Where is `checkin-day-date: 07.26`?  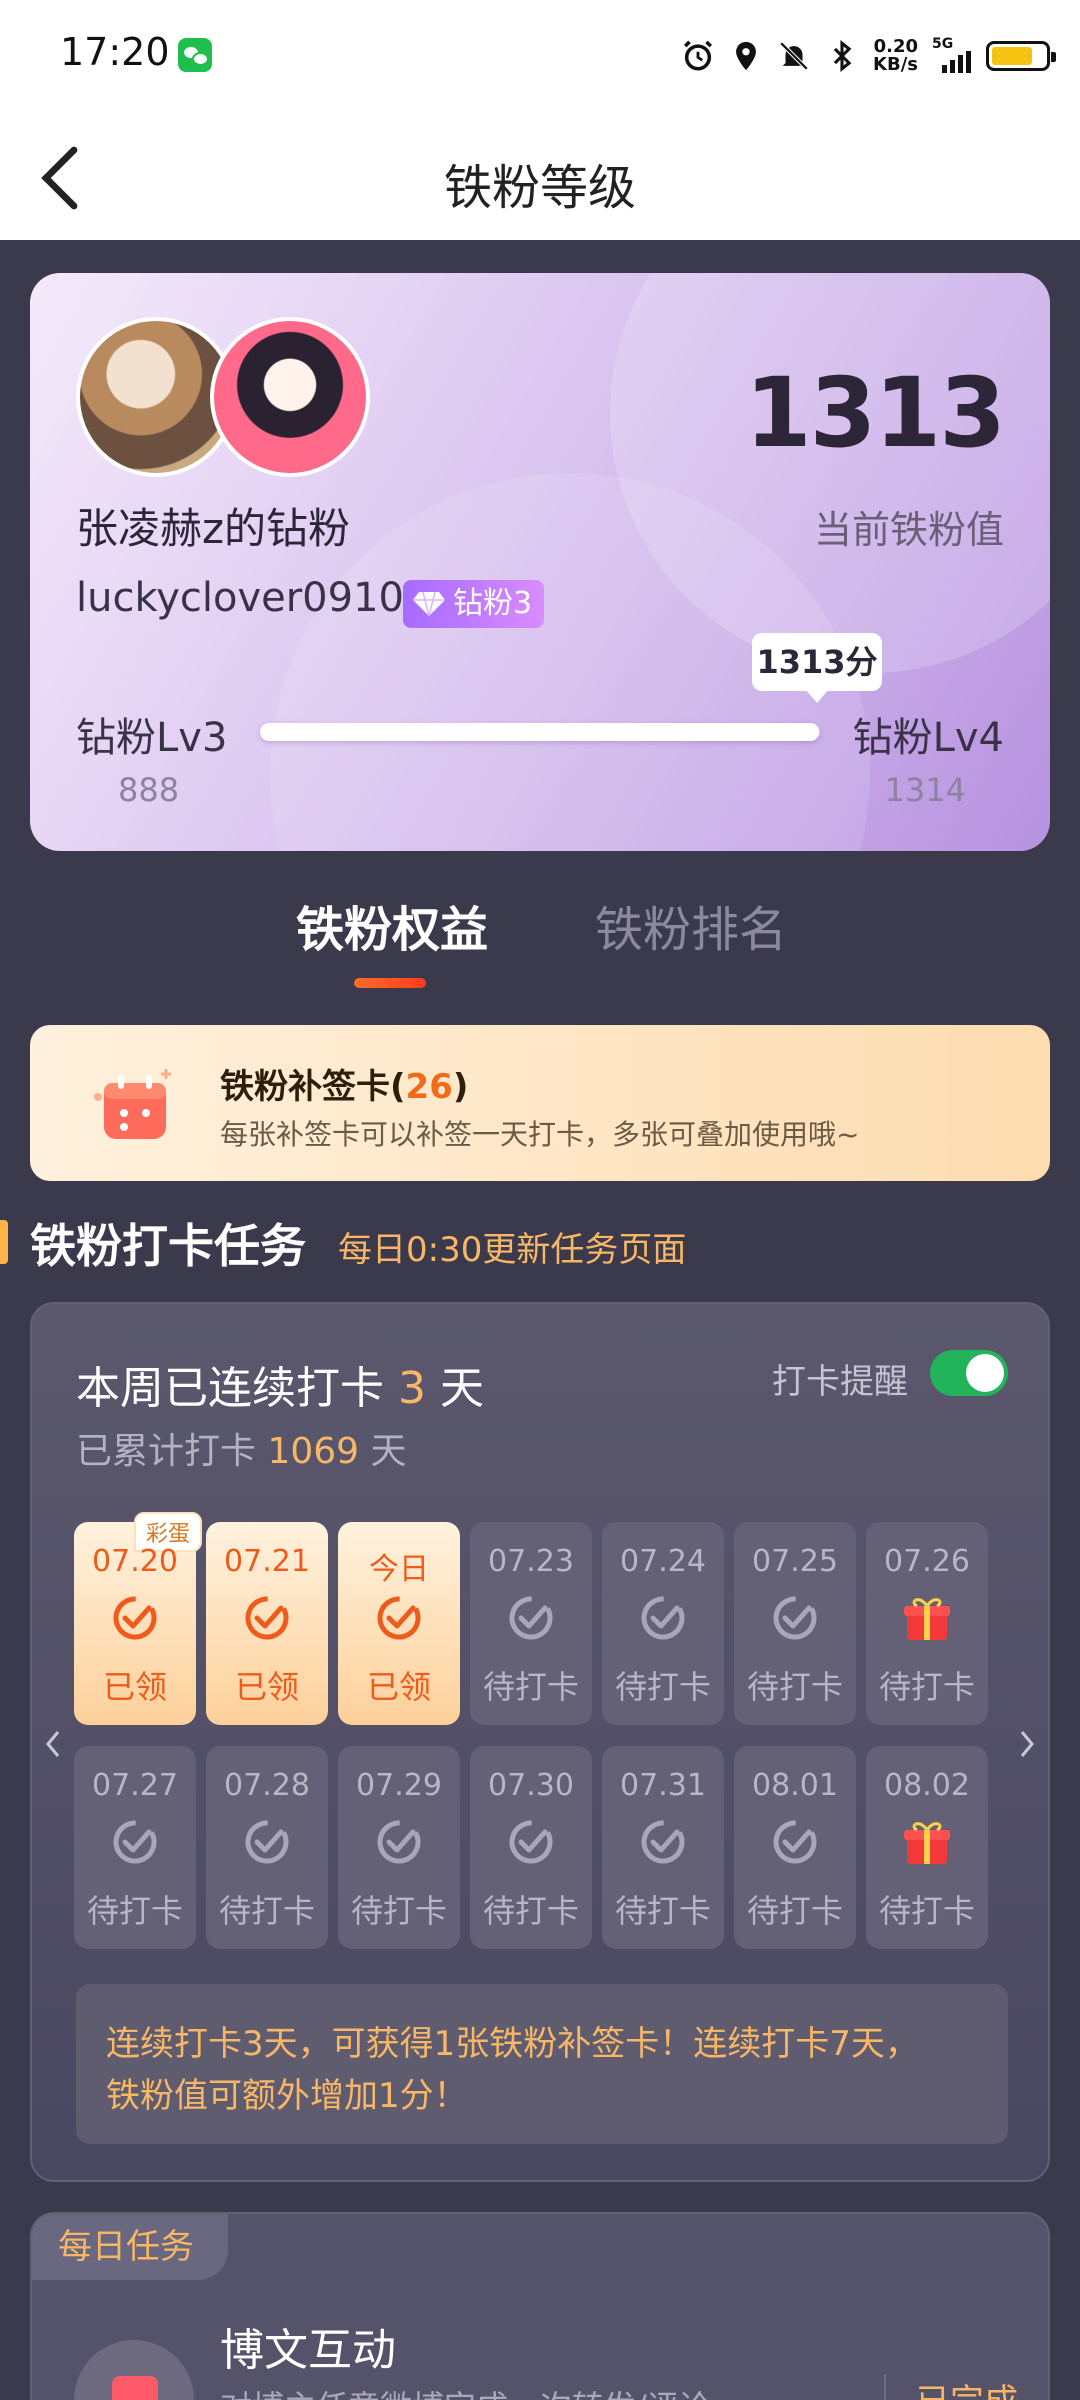
checkin-day-date: 07.26 is located at coordinates (927, 1561).